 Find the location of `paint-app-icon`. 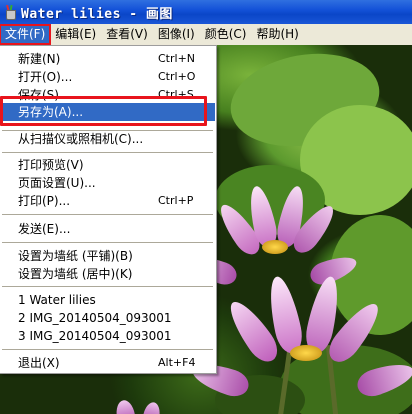

paint-app-icon is located at coordinates (10, 12).